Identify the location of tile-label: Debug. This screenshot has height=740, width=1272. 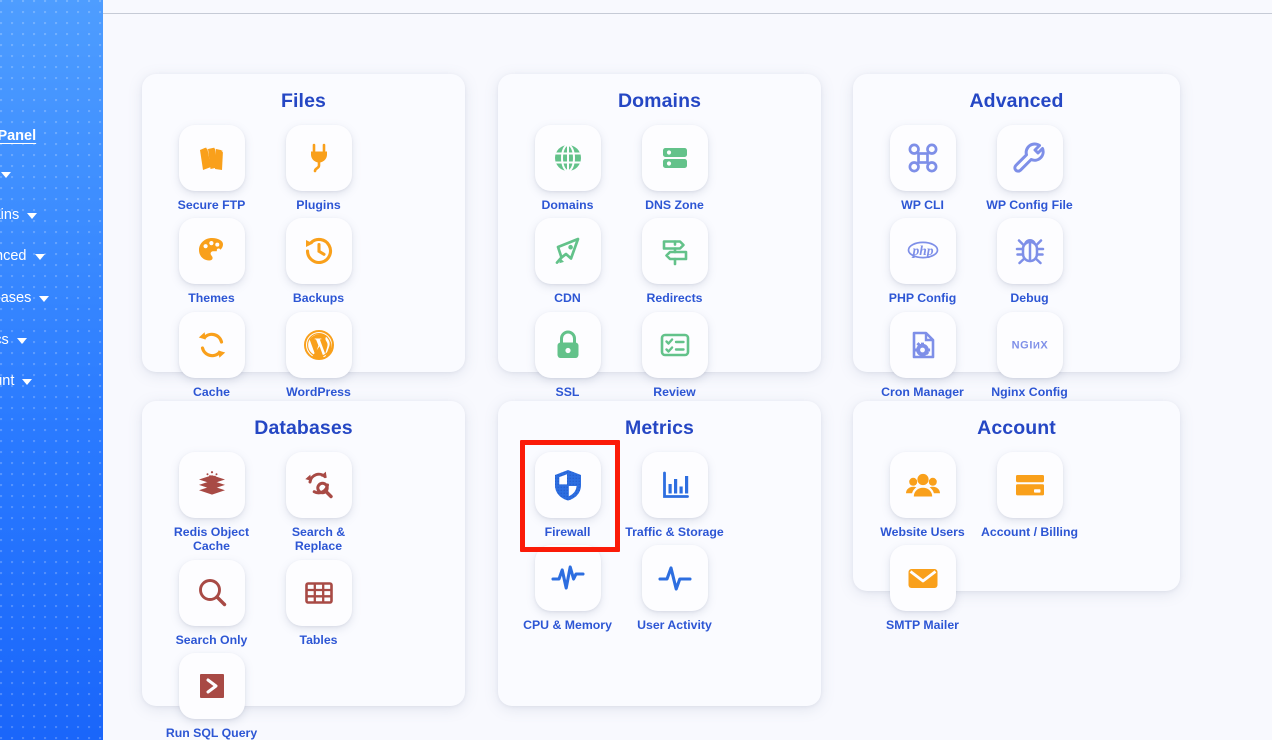
(1029, 298).